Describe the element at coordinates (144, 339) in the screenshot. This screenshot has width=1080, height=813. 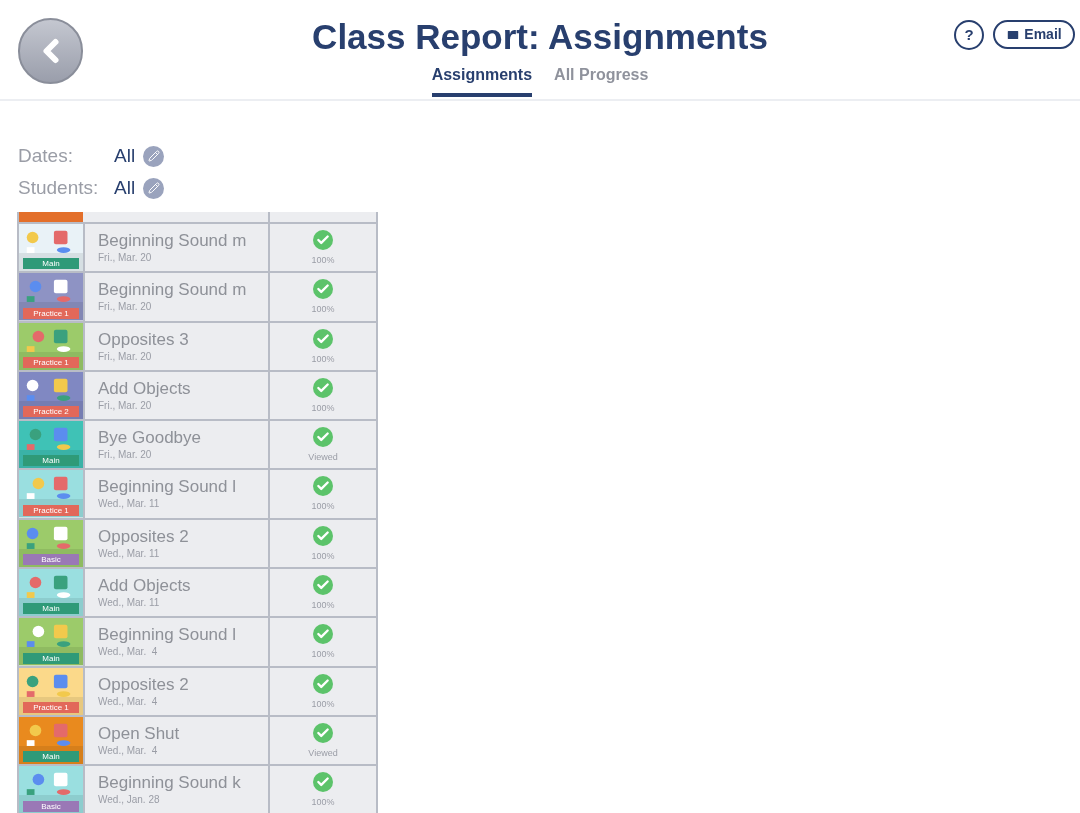
I see `assignment-title: Opposites 3` at that location.